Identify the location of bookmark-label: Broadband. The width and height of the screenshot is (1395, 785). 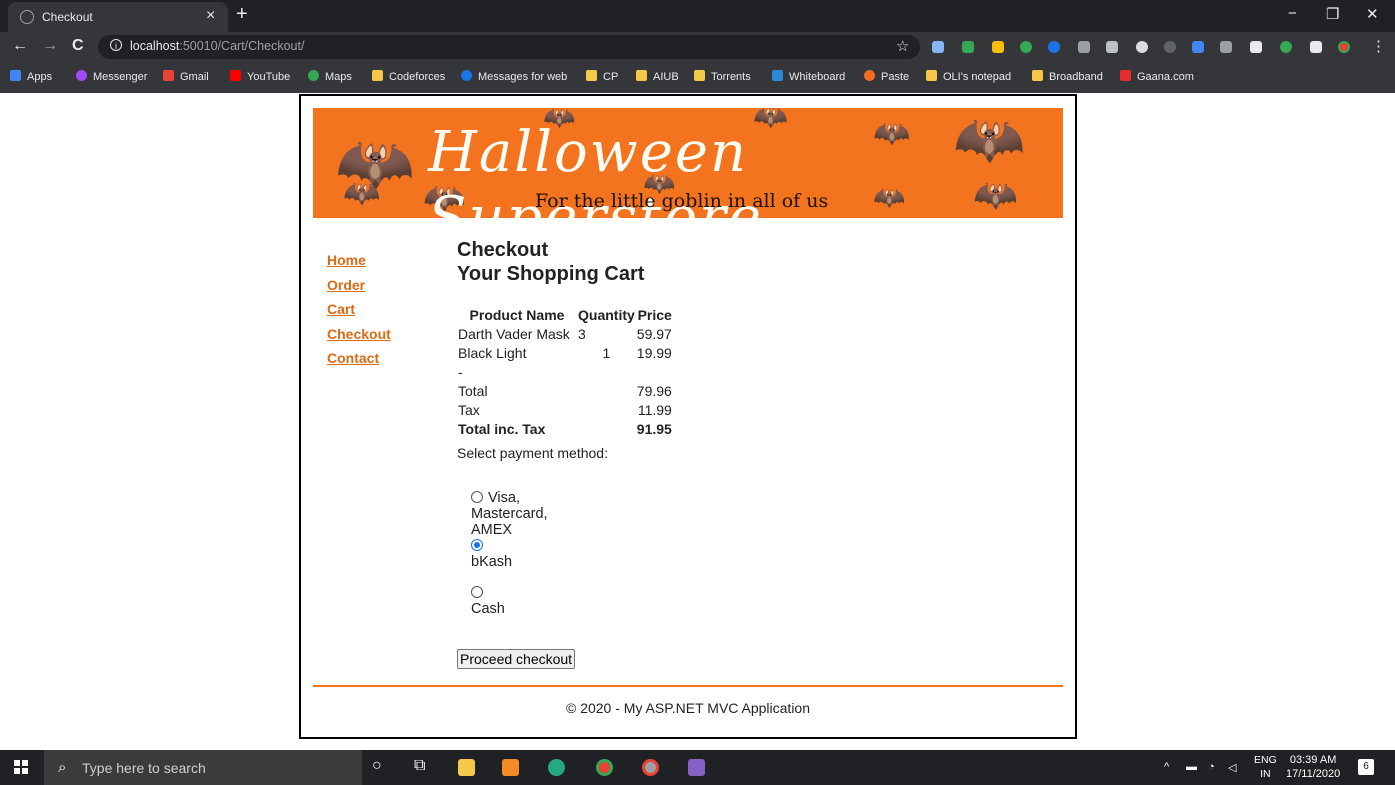
(1076, 77).